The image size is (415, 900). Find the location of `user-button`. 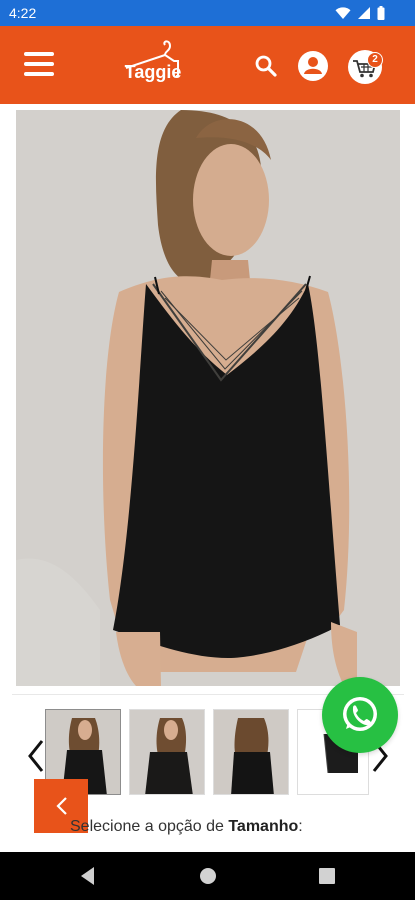

user-button is located at coordinates (313, 66).